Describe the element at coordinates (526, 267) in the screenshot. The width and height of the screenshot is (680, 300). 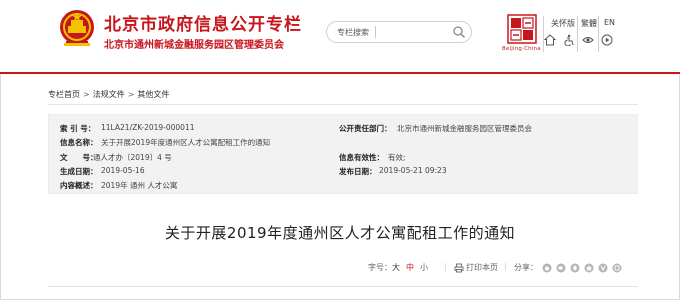
I see `share-label: 分享：` at that location.